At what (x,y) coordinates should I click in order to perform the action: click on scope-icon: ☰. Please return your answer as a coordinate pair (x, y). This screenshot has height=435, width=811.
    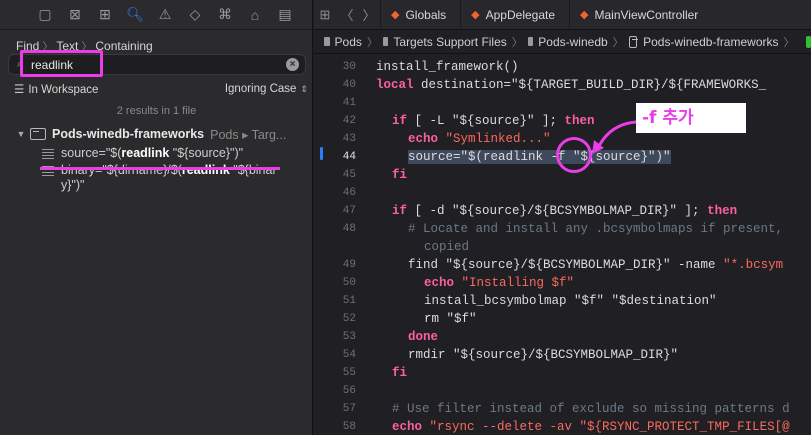
    Looking at the image, I should click on (19, 90).